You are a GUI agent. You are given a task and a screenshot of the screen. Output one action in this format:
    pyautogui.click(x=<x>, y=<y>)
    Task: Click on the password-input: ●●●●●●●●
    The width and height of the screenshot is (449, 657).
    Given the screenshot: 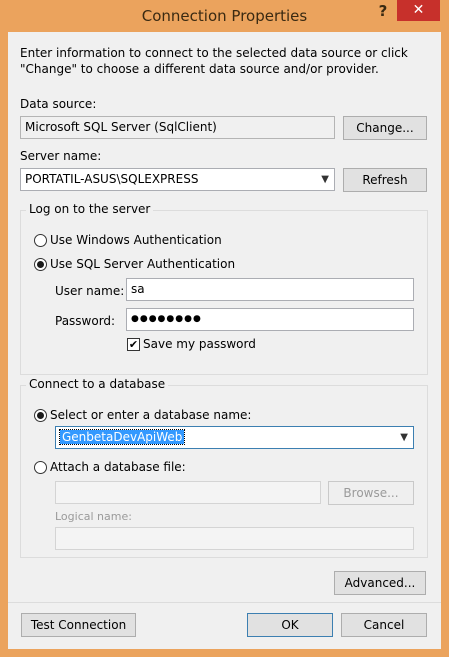 What is the action you would take?
    pyautogui.click(x=270, y=319)
    